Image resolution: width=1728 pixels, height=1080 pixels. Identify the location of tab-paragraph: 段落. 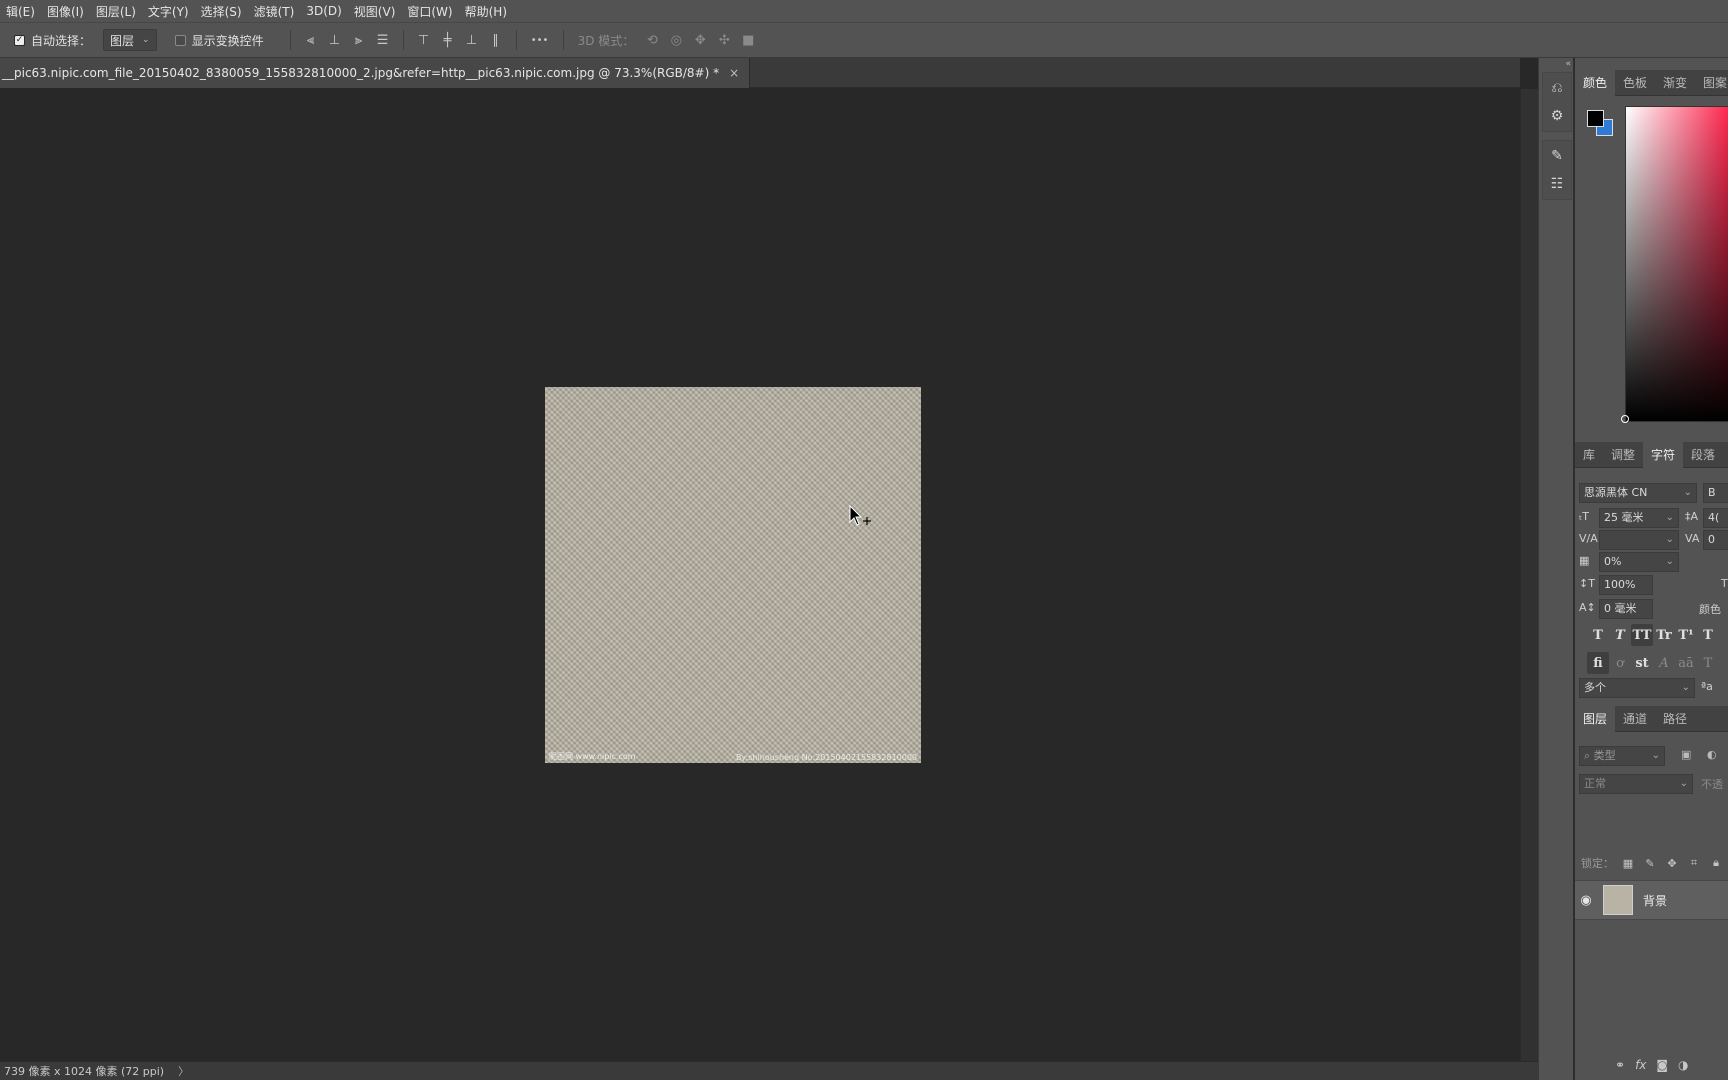
(1703, 455).